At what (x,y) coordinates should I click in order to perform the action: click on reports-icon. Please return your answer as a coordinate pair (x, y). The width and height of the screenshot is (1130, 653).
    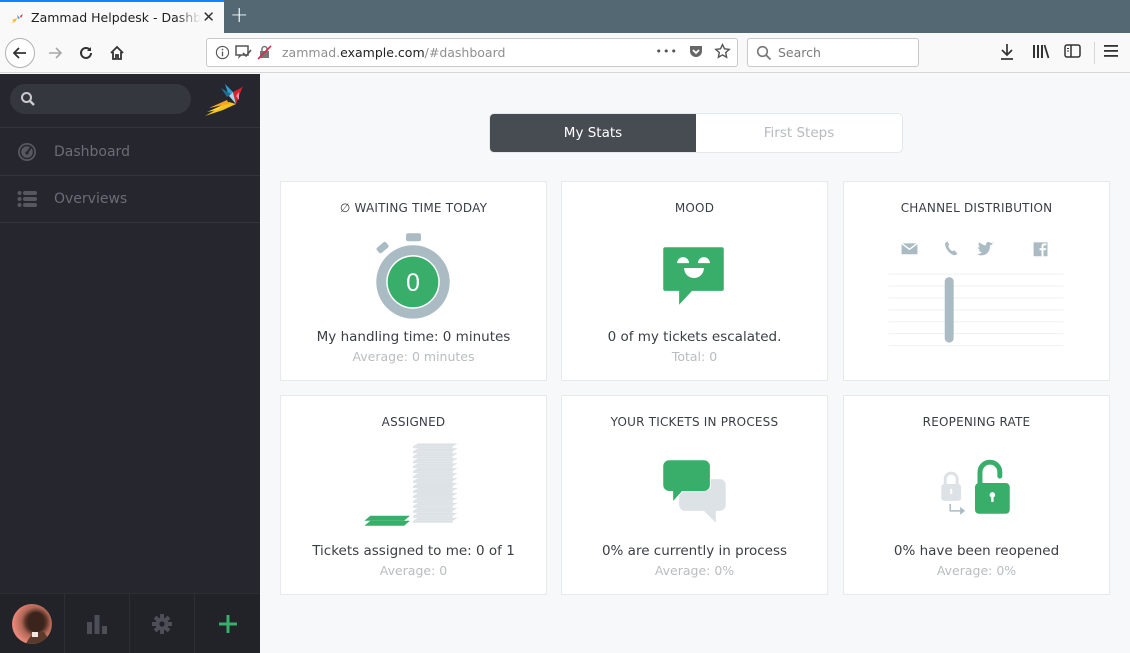
    Looking at the image, I should click on (97, 624).